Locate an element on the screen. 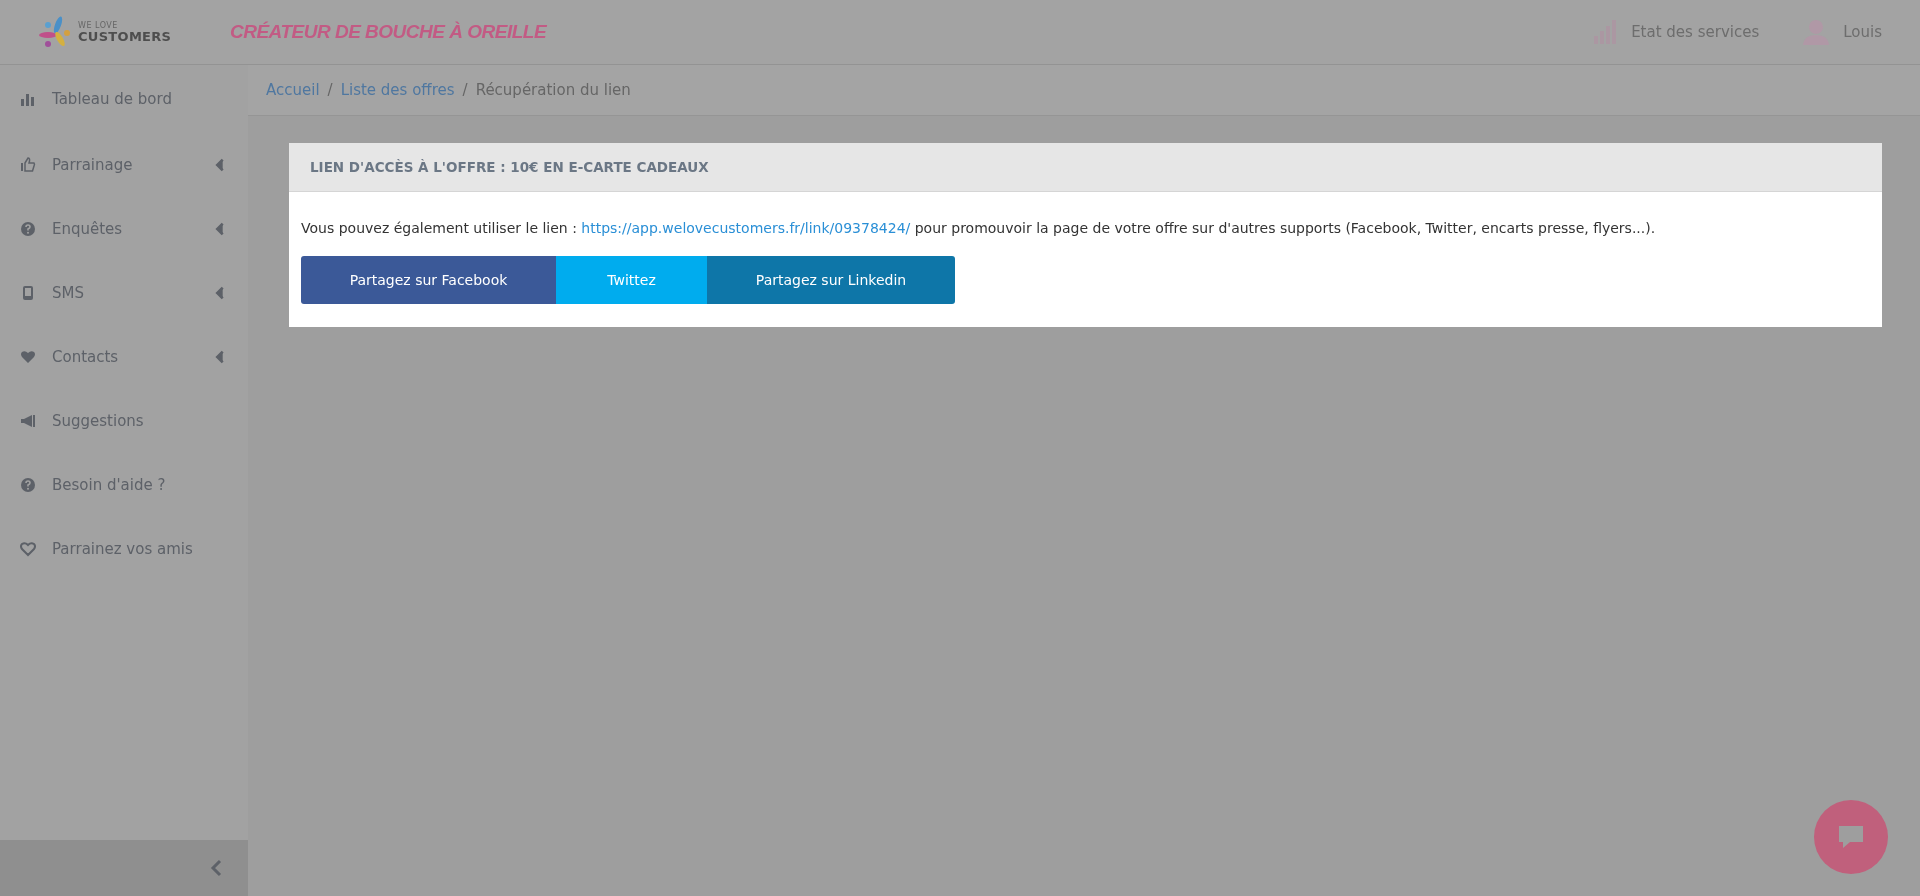 The image size is (1920, 896). bar-chart-icon is located at coordinates (28, 99).